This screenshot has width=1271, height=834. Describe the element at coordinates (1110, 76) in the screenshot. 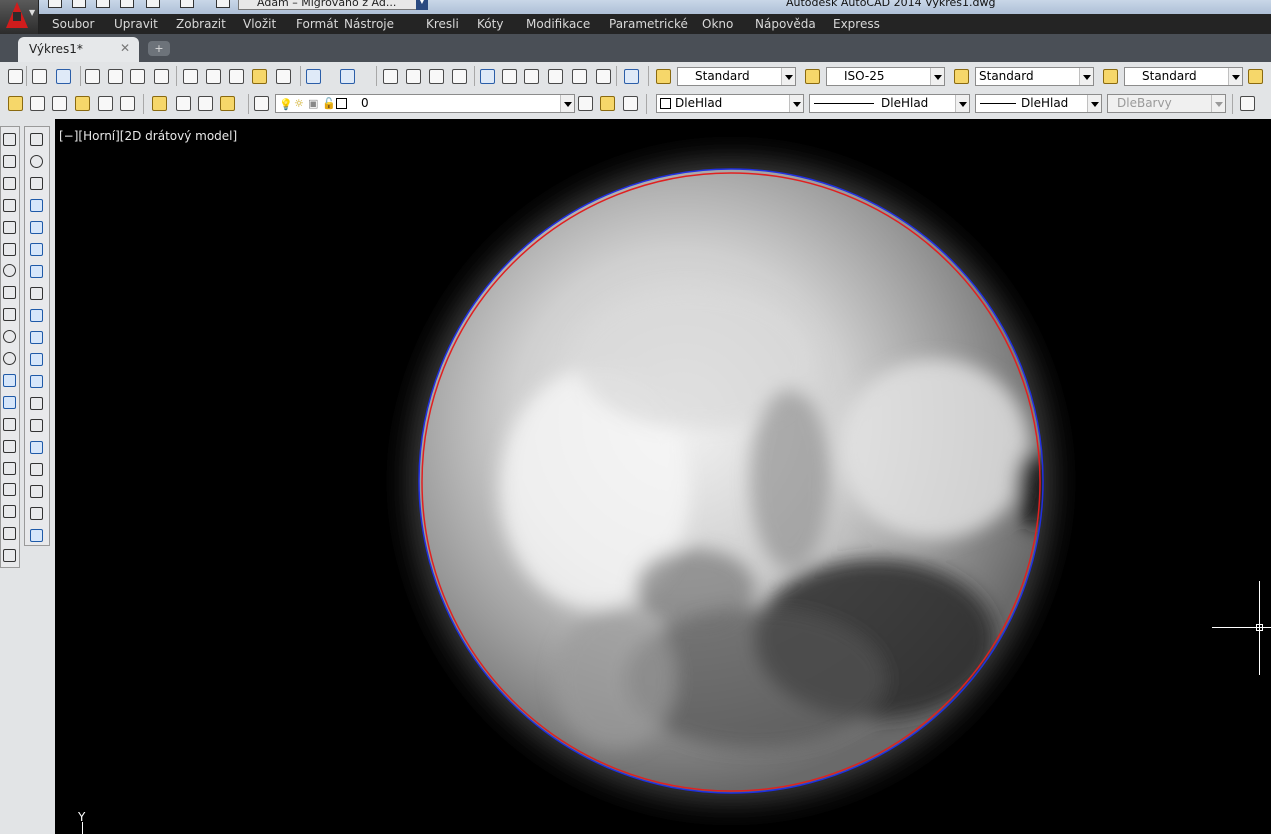

I see `multileader-style-icon` at that location.